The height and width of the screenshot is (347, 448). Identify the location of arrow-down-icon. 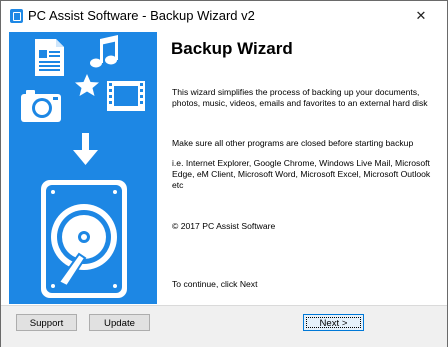
(85, 149).